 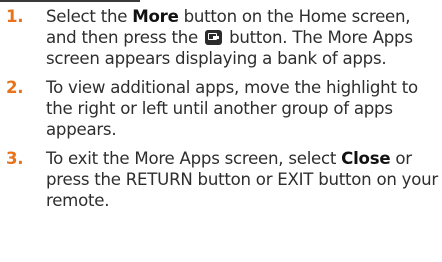 What do you see at coordinates (155, 16) in the screenshot?
I see `more-button-label: More` at bounding box center [155, 16].